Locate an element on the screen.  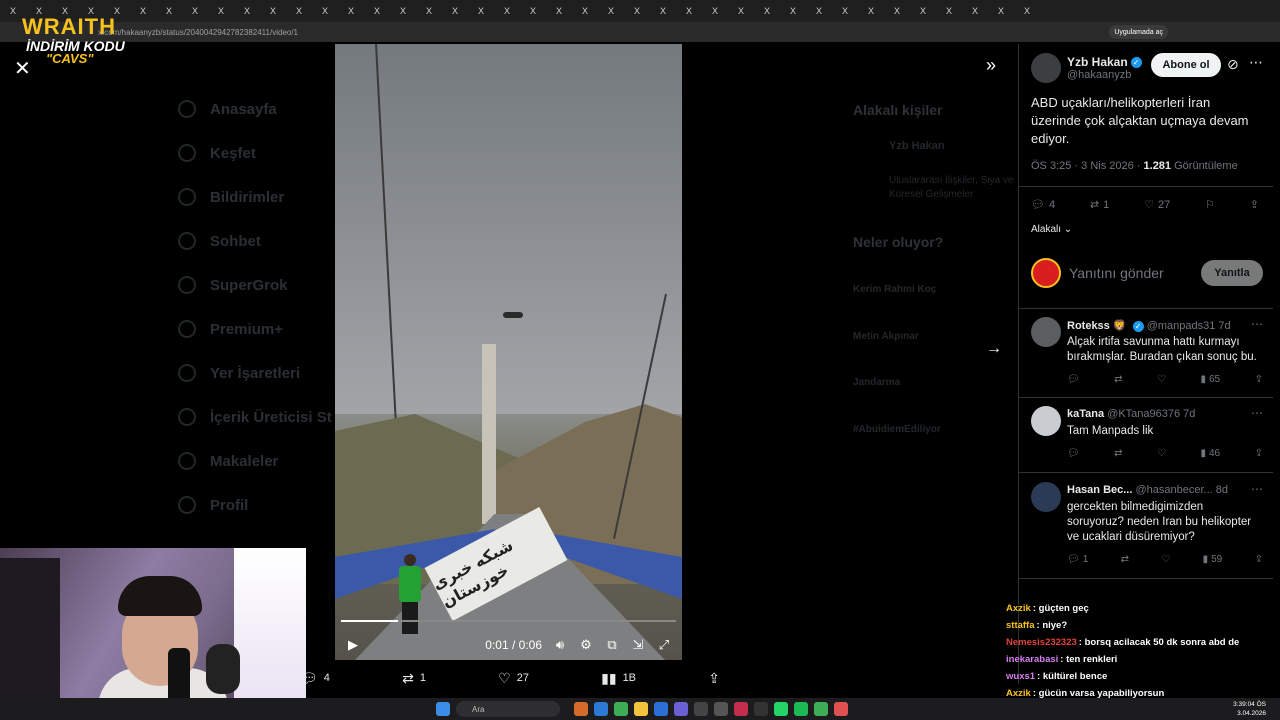
follow-button: Abone ol is located at coordinates (1186, 65).